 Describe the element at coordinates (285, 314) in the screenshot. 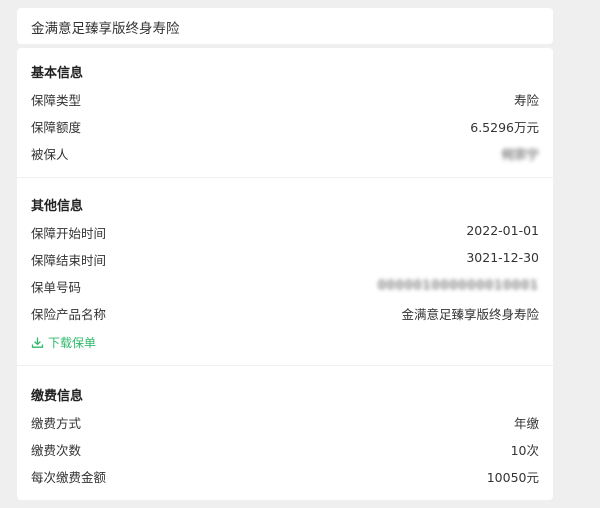

I see `row-product-name: 保险产品名称 金满意足臻享版终身寿险` at that location.